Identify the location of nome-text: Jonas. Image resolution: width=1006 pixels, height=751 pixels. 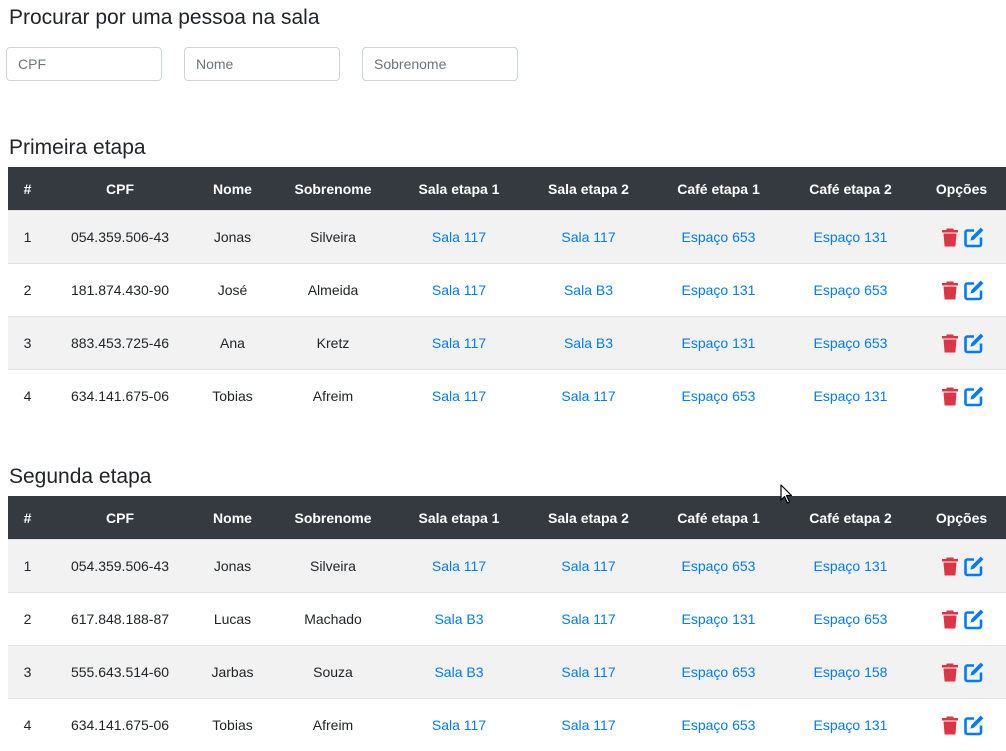
(232, 237).